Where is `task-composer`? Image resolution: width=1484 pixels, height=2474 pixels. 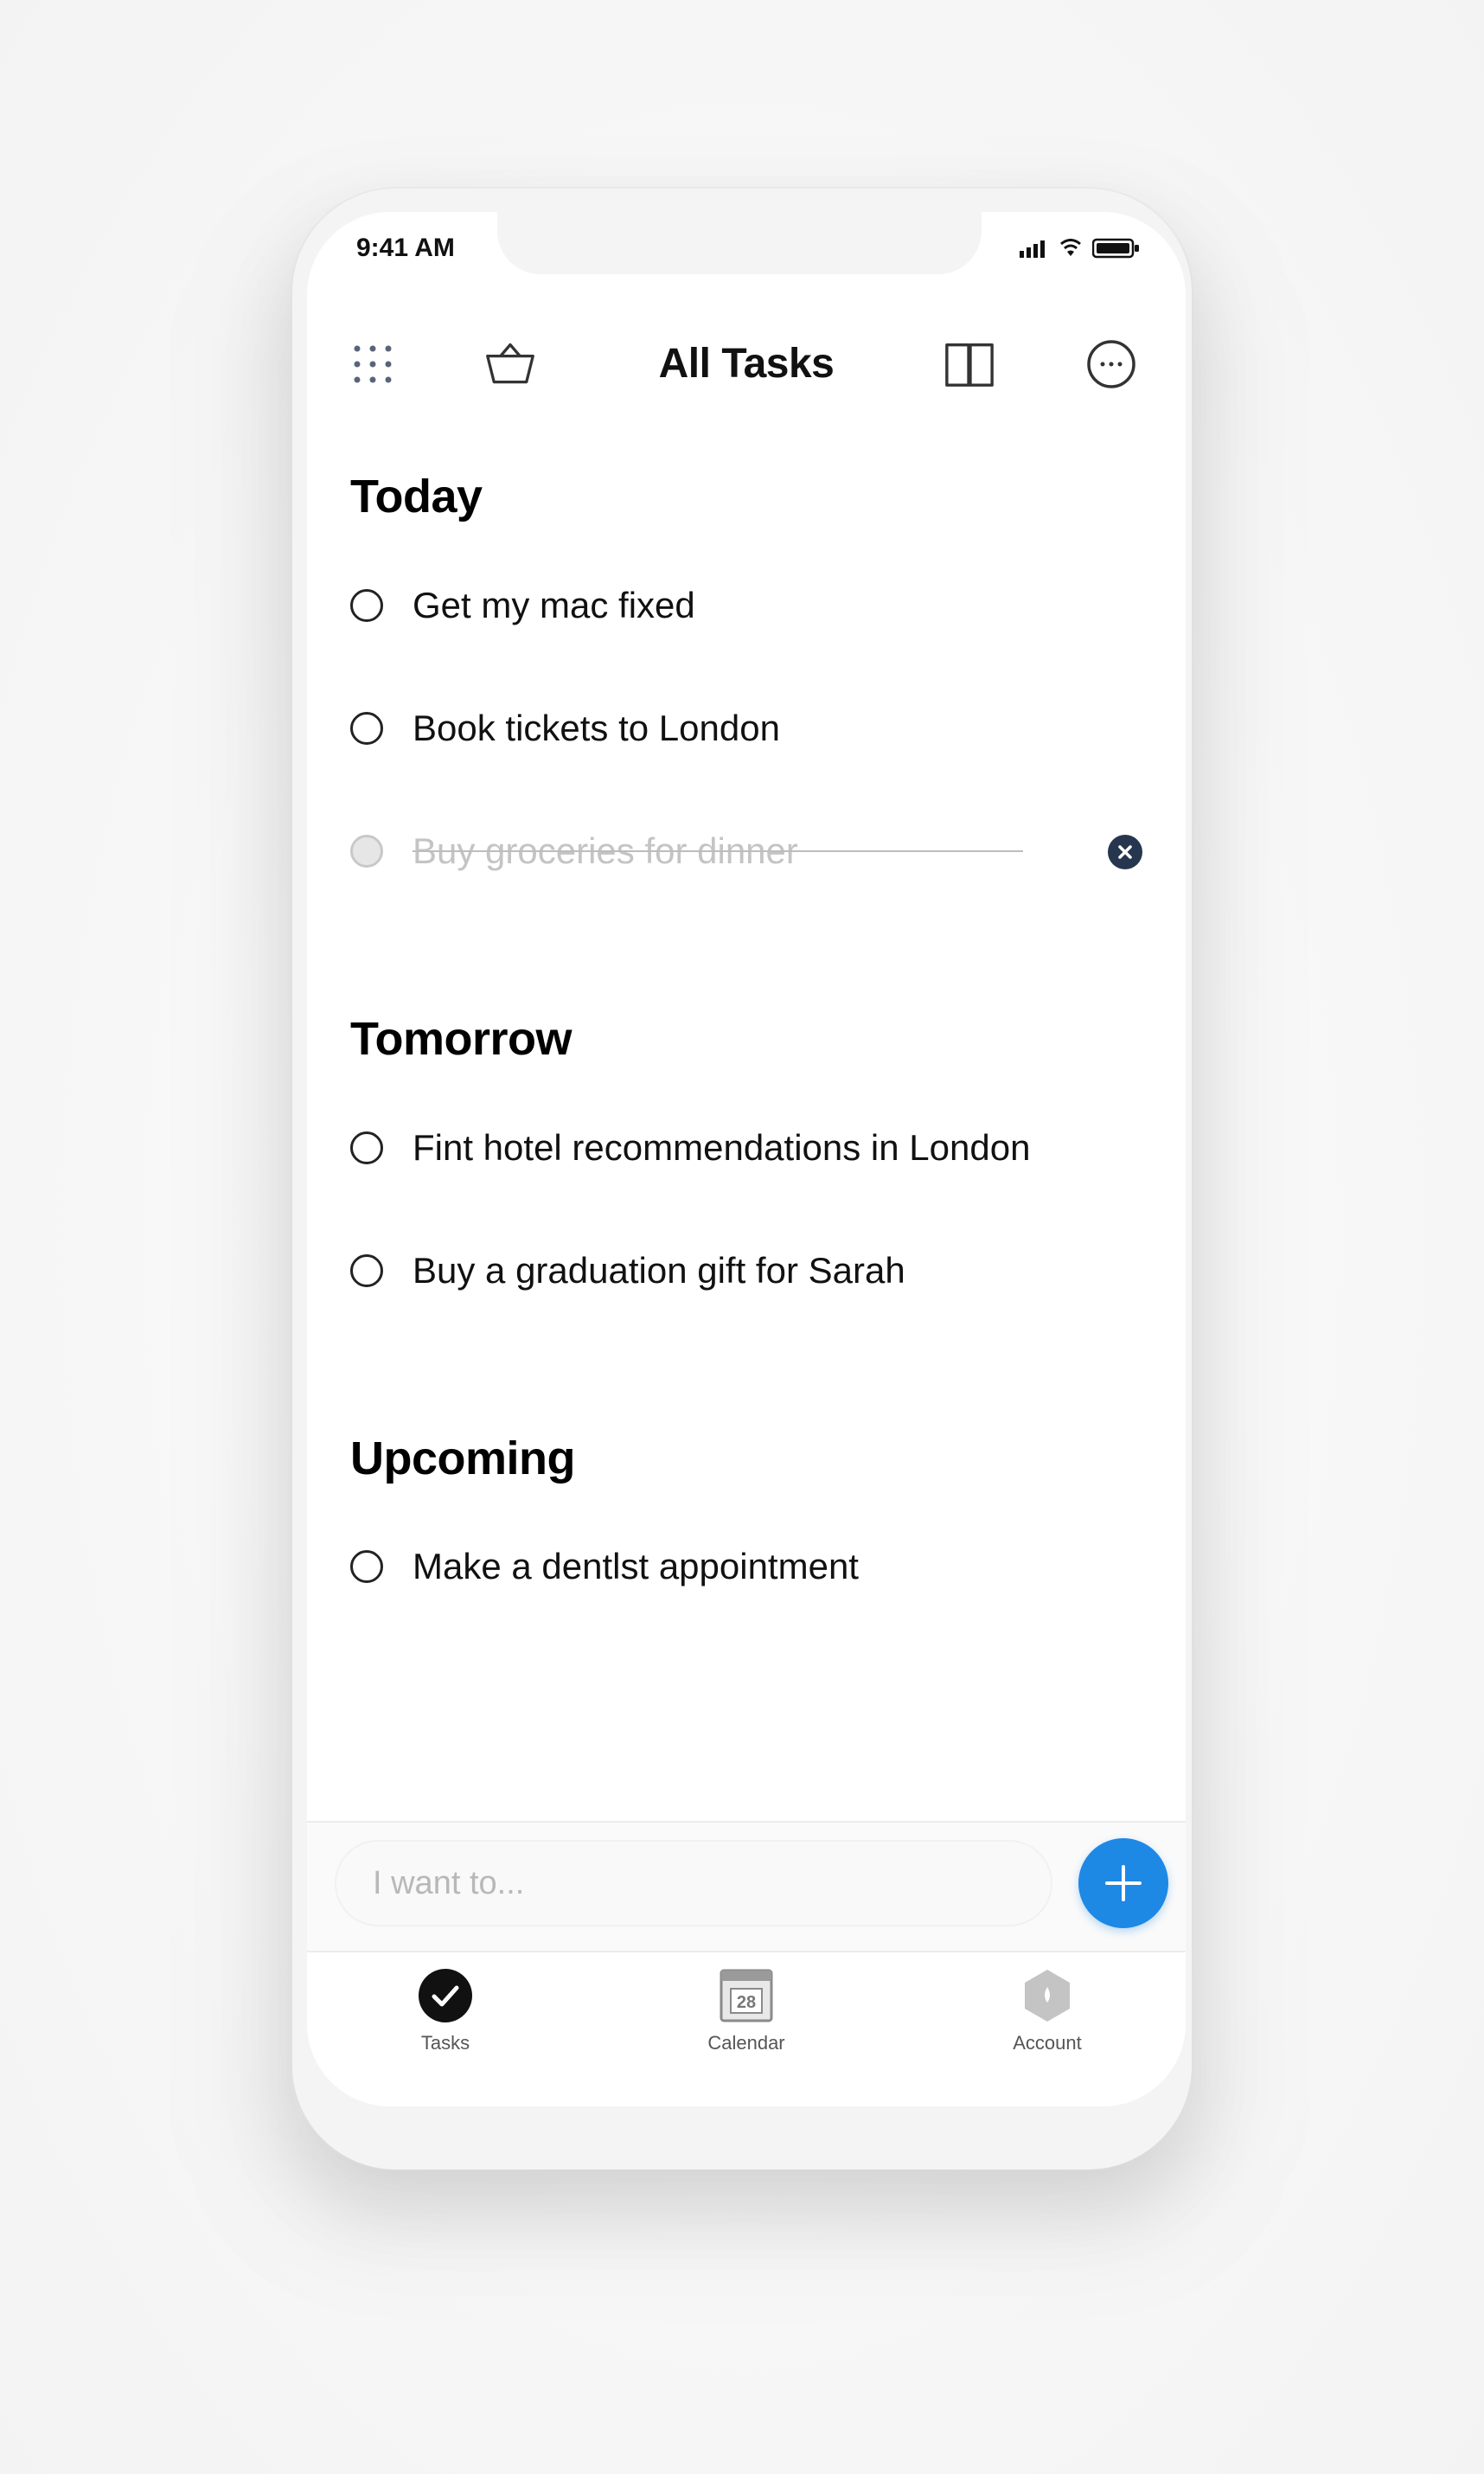
task-composer is located at coordinates (746, 1886).